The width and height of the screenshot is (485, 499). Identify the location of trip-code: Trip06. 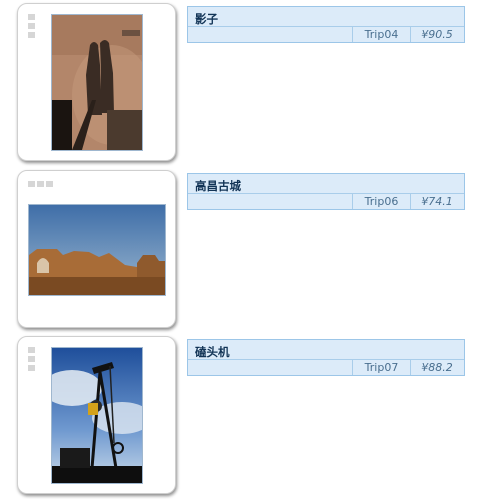
(381, 201).